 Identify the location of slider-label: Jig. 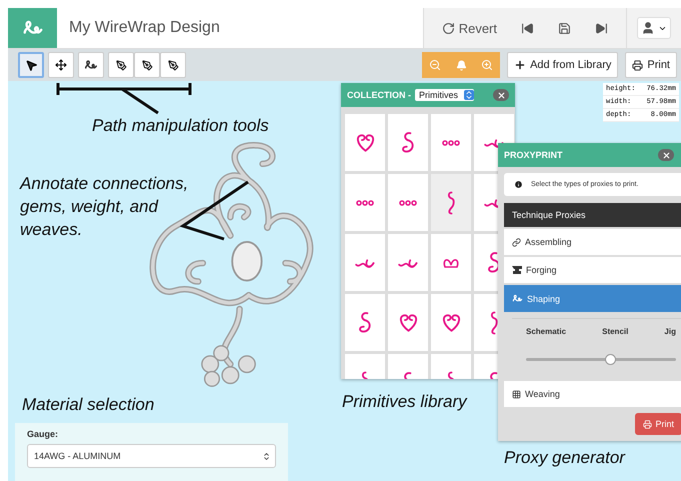
(670, 331).